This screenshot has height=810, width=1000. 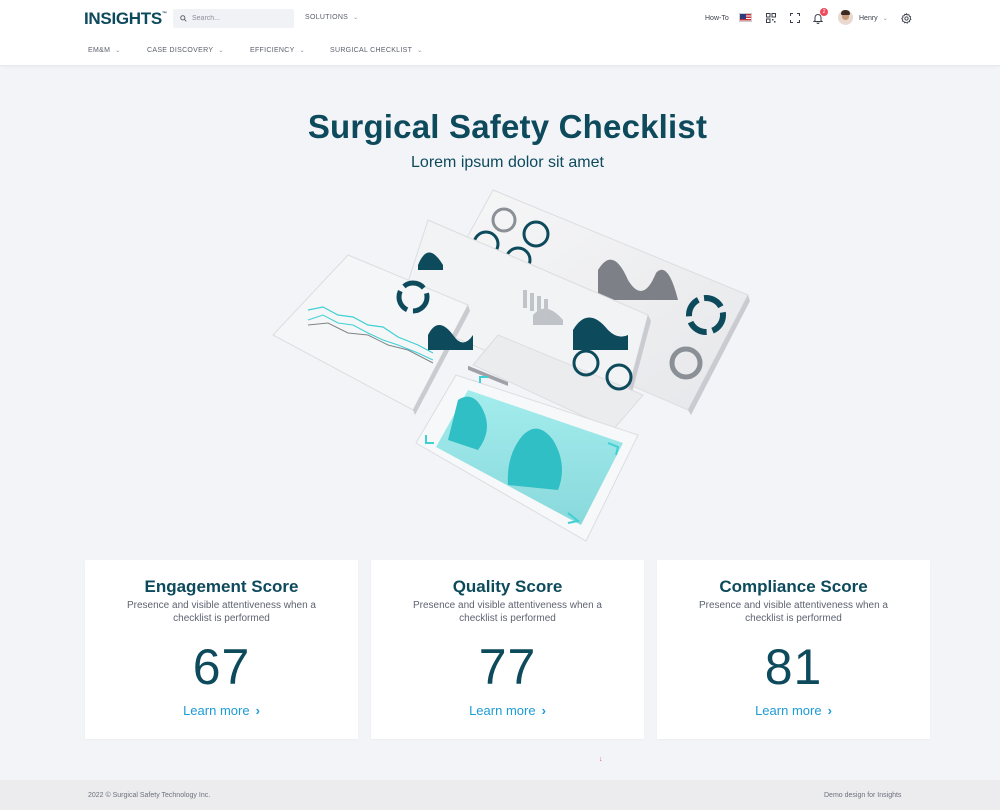 I want to click on fullscreen-icon, so click(x=795, y=18).